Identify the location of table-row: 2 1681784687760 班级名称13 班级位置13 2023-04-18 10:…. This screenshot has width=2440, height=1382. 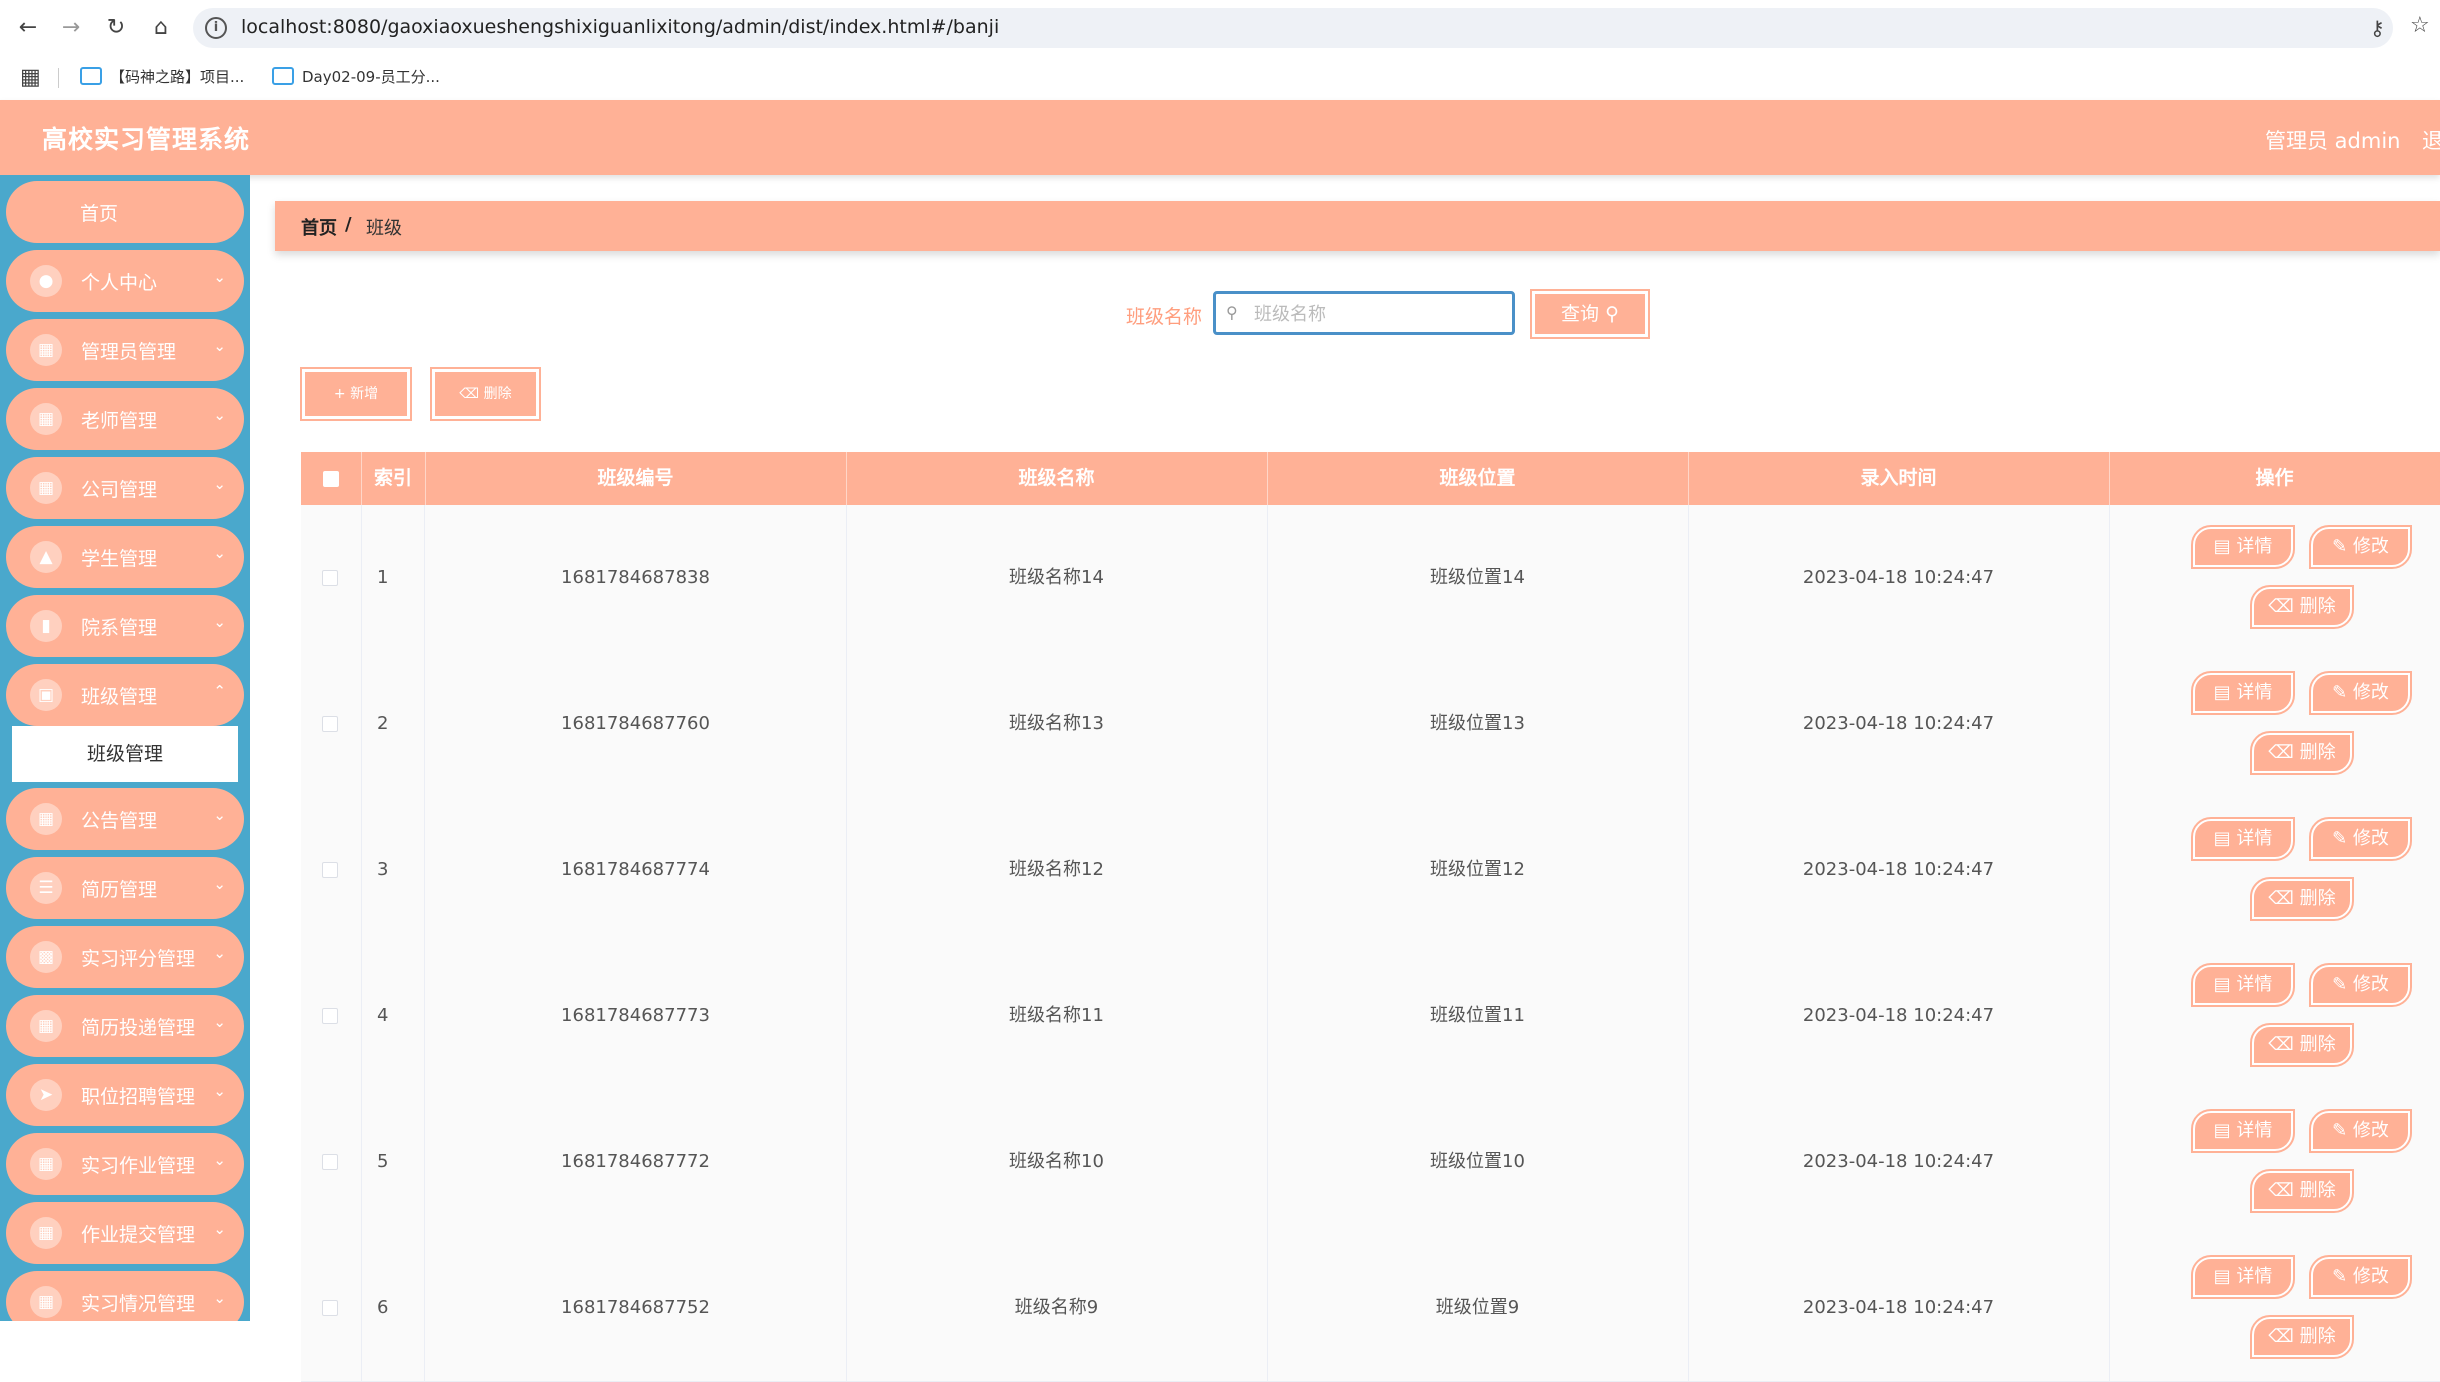
(1370, 724).